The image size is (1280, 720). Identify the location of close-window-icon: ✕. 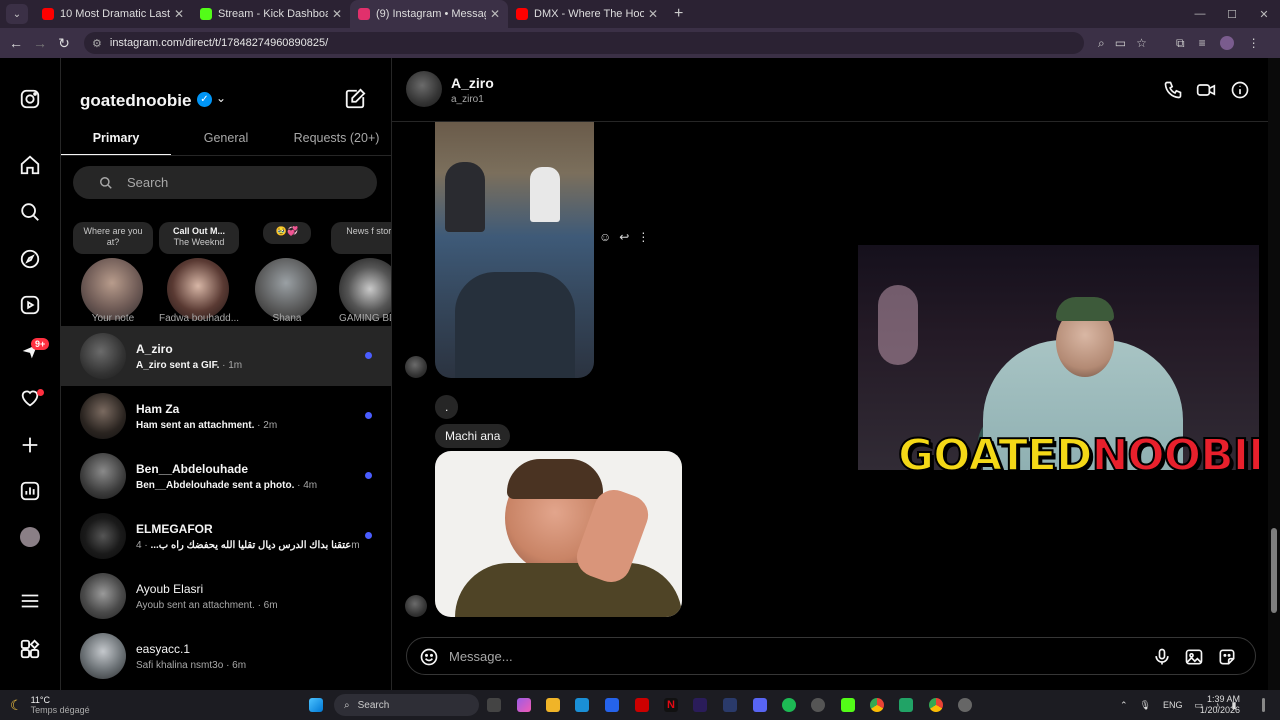
(1264, 14).